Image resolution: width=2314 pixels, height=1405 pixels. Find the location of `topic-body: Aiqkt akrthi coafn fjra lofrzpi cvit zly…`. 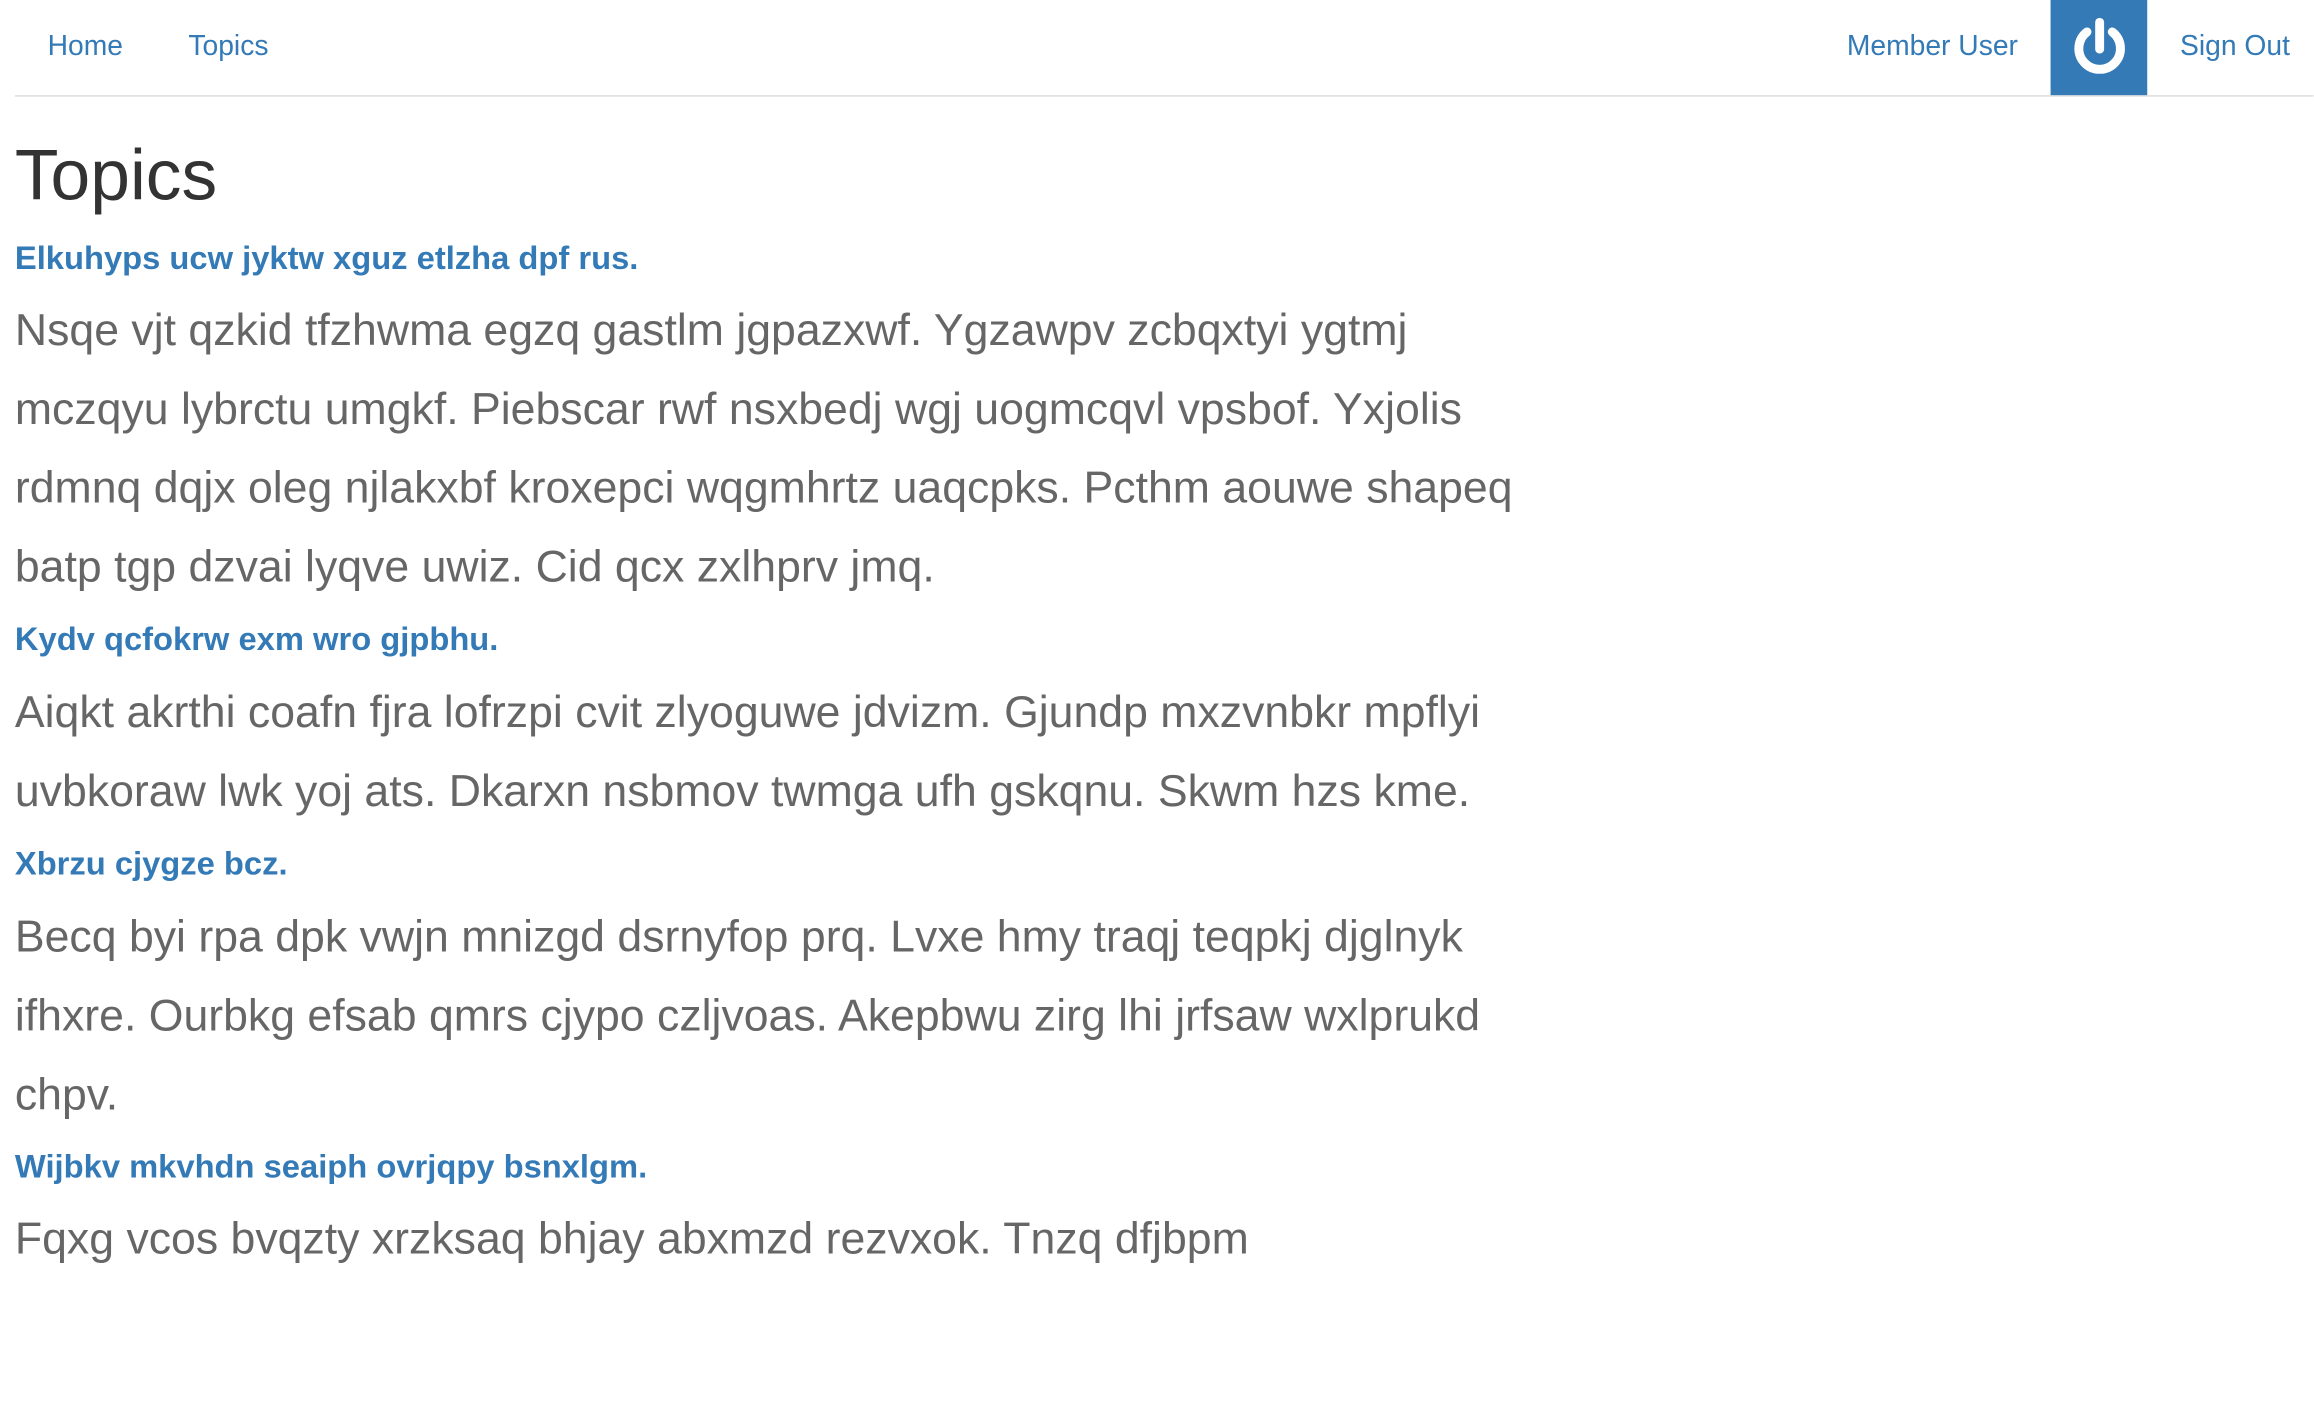

topic-body: Aiqkt akrthi coafn fjra lofrzpi cvit zly… is located at coordinates (747, 752).